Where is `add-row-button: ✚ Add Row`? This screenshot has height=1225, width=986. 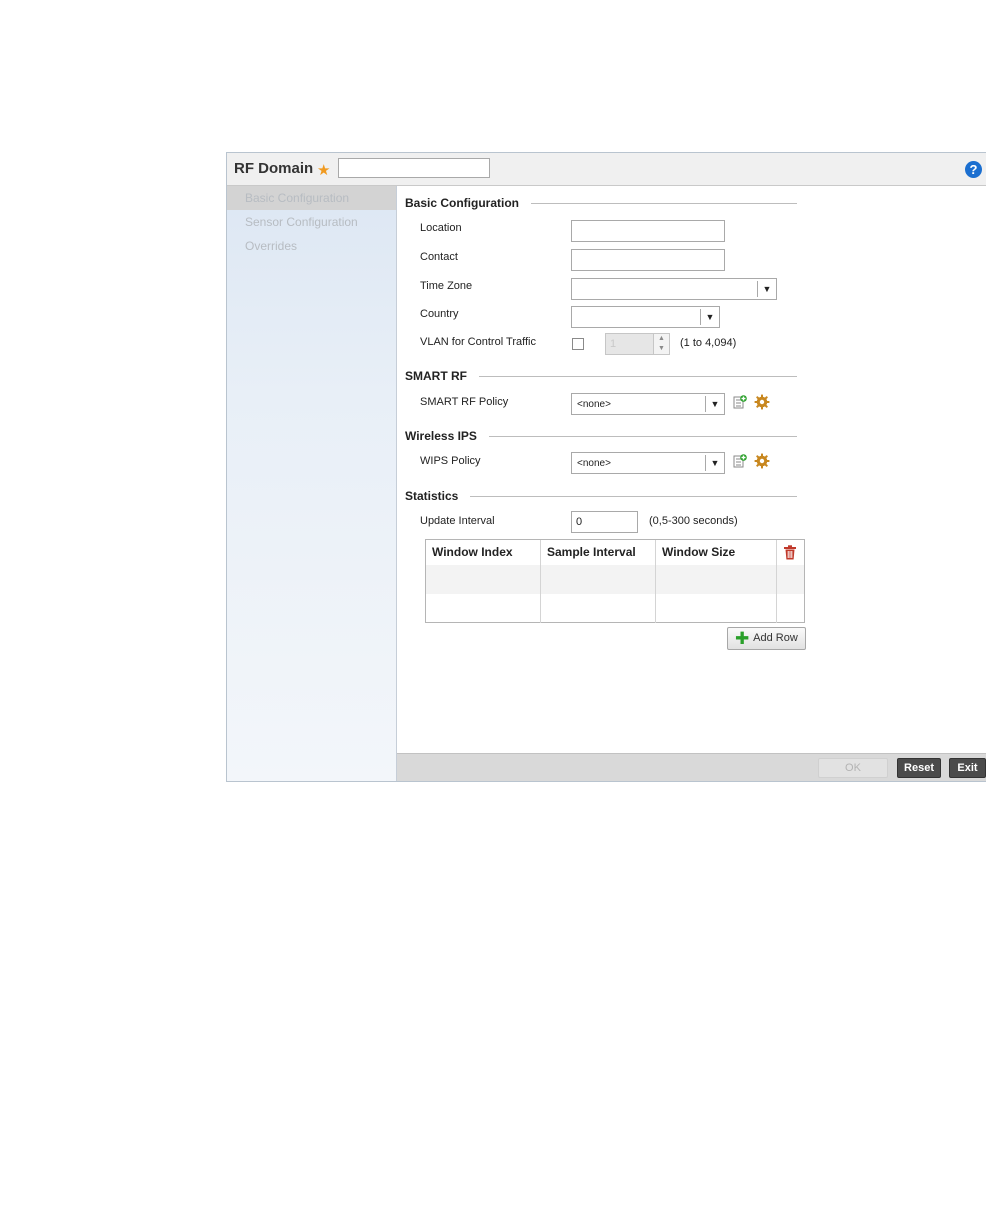 add-row-button: ✚ Add Row is located at coordinates (766, 638).